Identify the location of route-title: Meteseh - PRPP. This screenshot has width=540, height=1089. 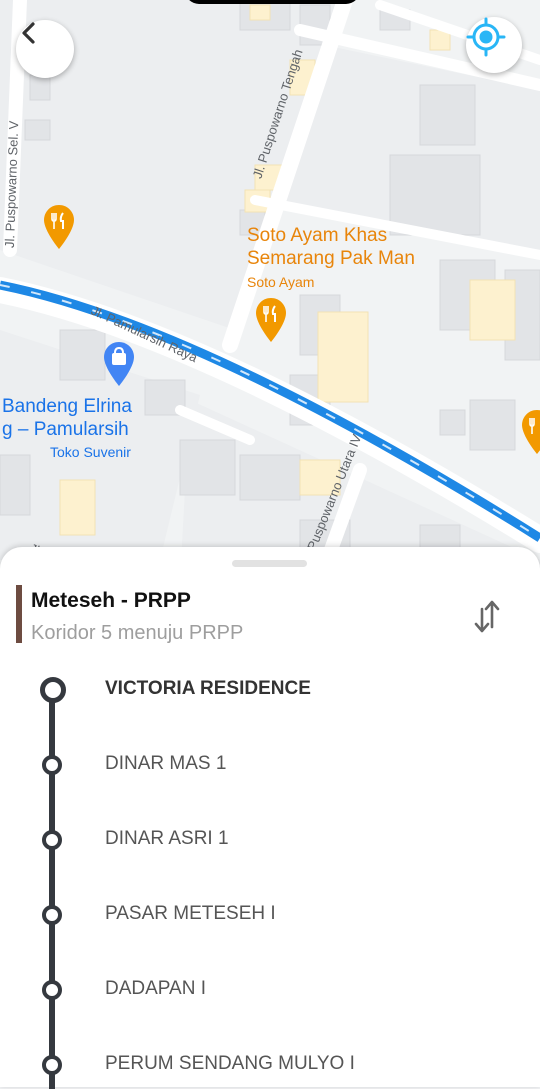
(111, 600).